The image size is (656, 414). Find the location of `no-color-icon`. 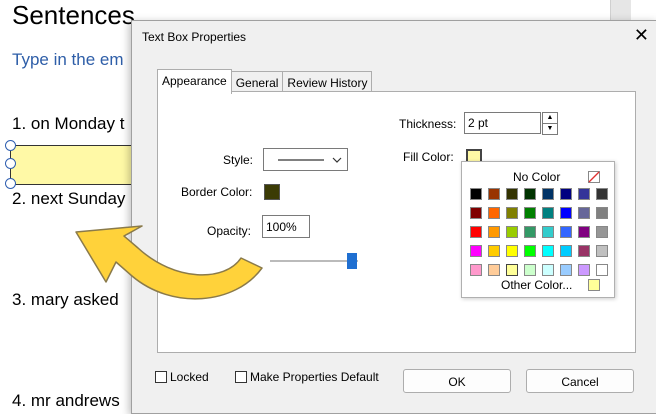

no-color-icon is located at coordinates (594, 177).